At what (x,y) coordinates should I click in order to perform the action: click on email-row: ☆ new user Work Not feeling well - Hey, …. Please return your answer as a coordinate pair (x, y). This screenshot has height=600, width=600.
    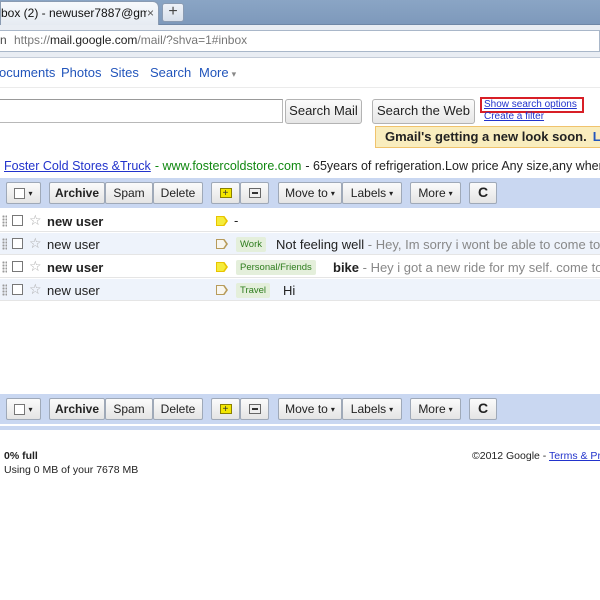
    Looking at the image, I should click on (300, 244).